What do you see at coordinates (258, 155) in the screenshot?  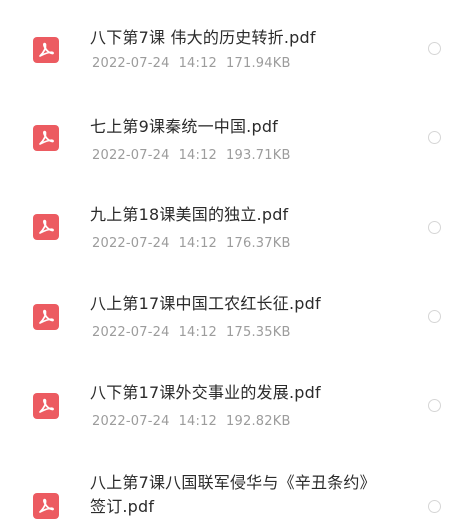 I see `file-size: 193.71KB` at bounding box center [258, 155].